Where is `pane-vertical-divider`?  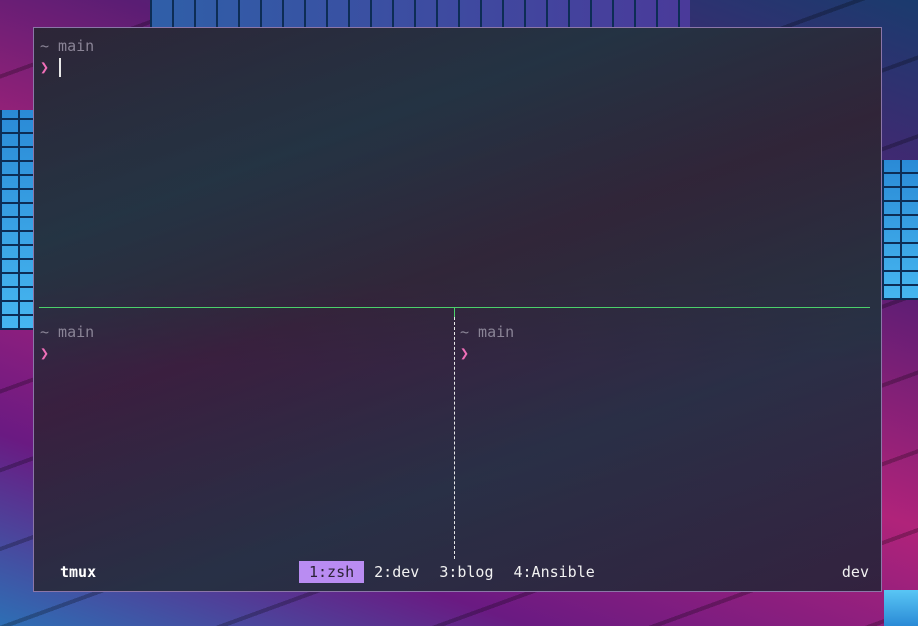 pane-vertical-divider is located at coordinates (454, 438).